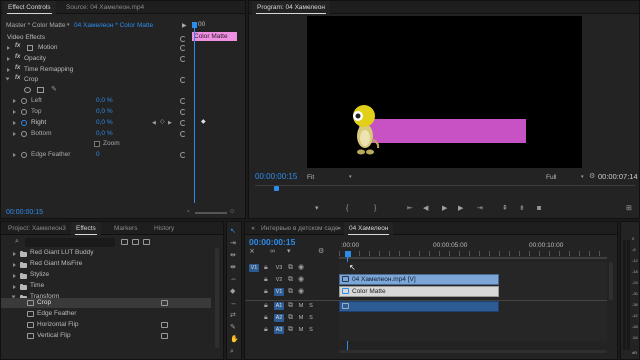 The image size is (640, 360). What do you see at coordinates (279, 268) in the screenshot?
I see `track-v3: V3` at bounding box center [279, 268].